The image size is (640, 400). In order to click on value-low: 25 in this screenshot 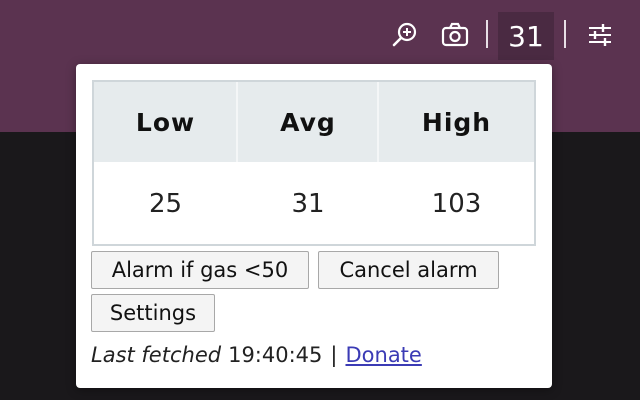, I will do `click(165, 204)`.